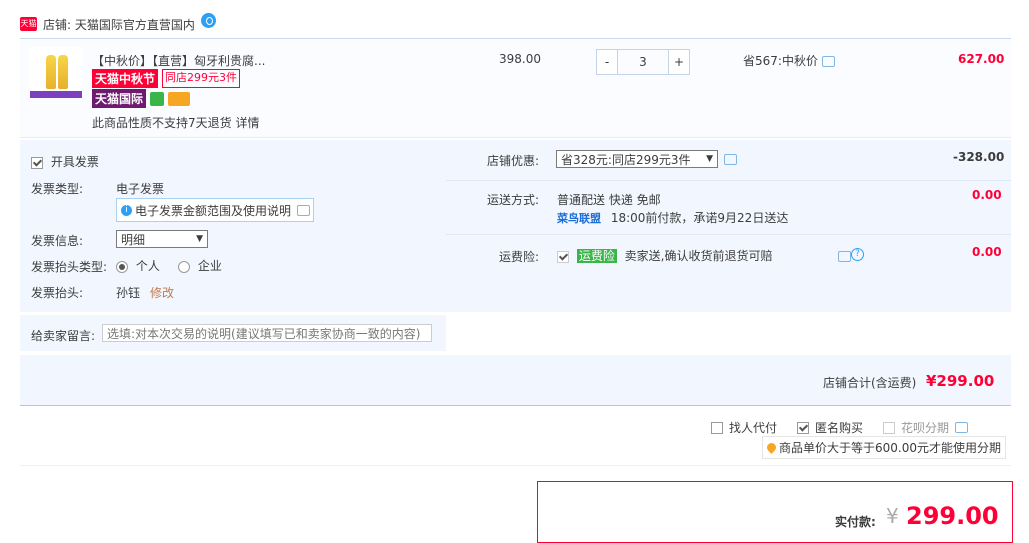  Describe the element at coordinates (771, 447) in the screenshot. I see `location-pin-icon` at that location.